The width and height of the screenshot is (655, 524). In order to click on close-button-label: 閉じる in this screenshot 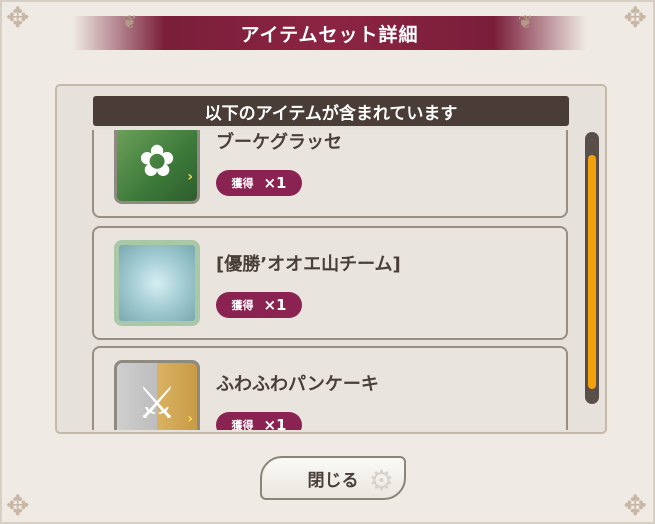, I will do `click(333, 480)`.